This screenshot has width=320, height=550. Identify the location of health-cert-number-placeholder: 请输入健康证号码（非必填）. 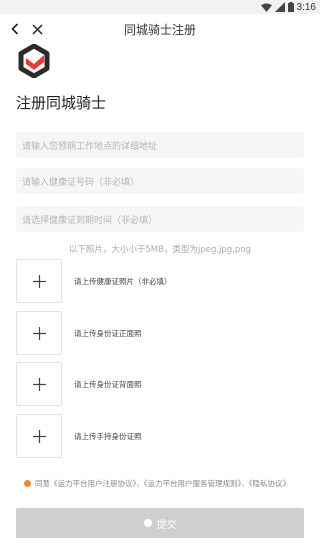
(81, 182).